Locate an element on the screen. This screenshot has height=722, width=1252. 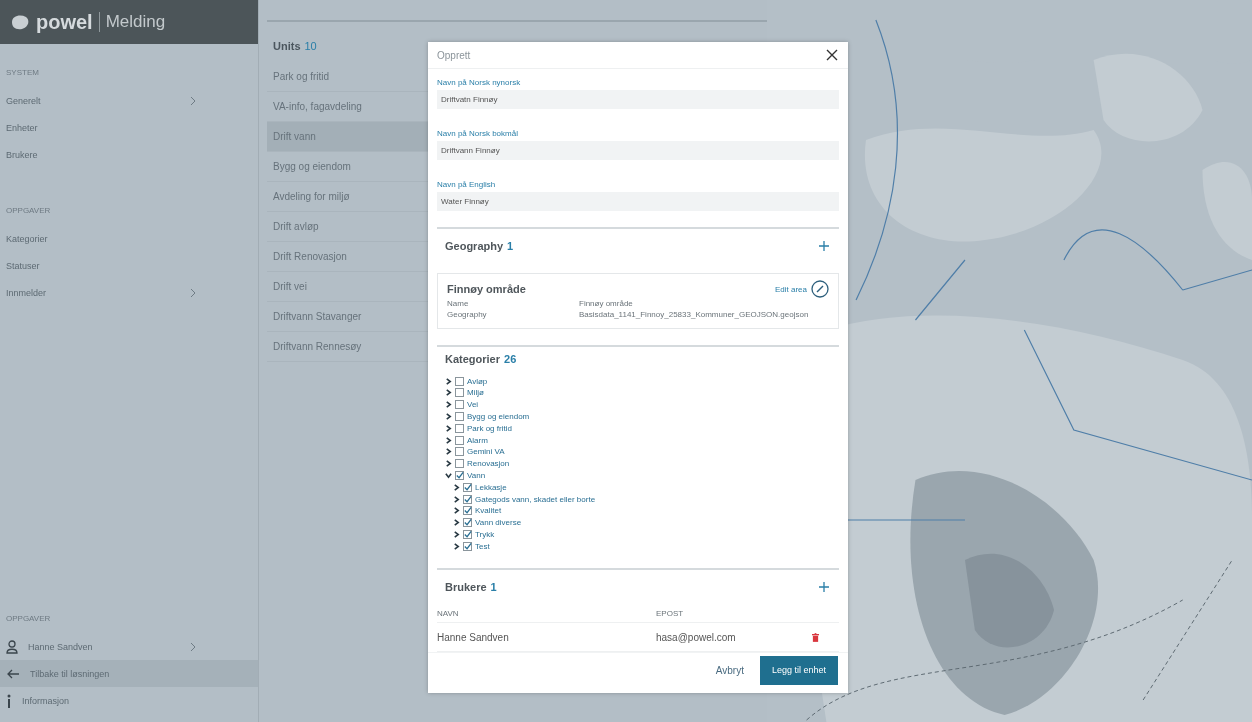
column-header: NAVN is located at coordinates (448, 613).